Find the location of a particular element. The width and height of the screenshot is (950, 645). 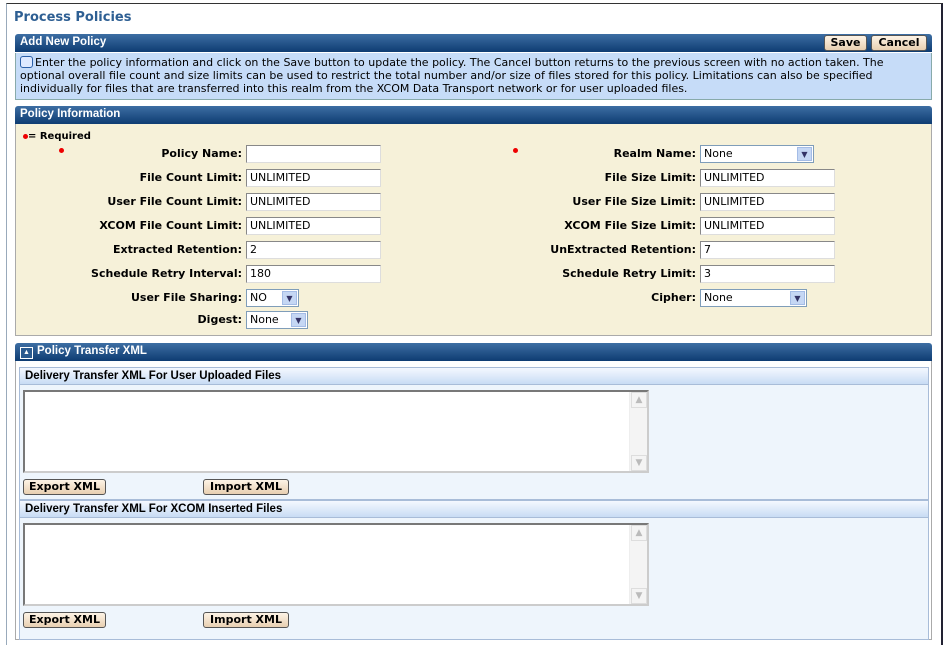

realm-name-value: None is located at coordinates (718, 153).